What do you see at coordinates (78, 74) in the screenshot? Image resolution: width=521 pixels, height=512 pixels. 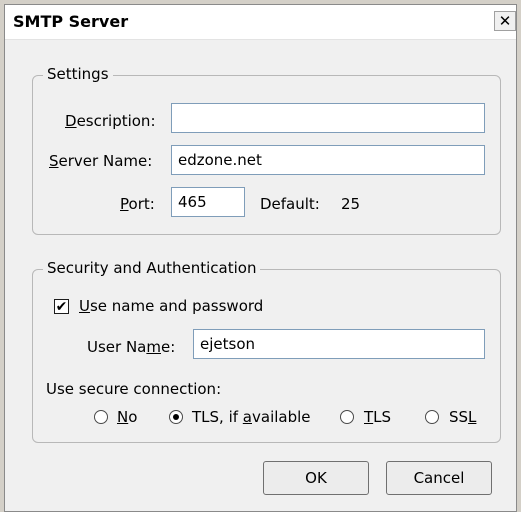 I see `settings-legend: Settings` at bounding box center [78, 74].